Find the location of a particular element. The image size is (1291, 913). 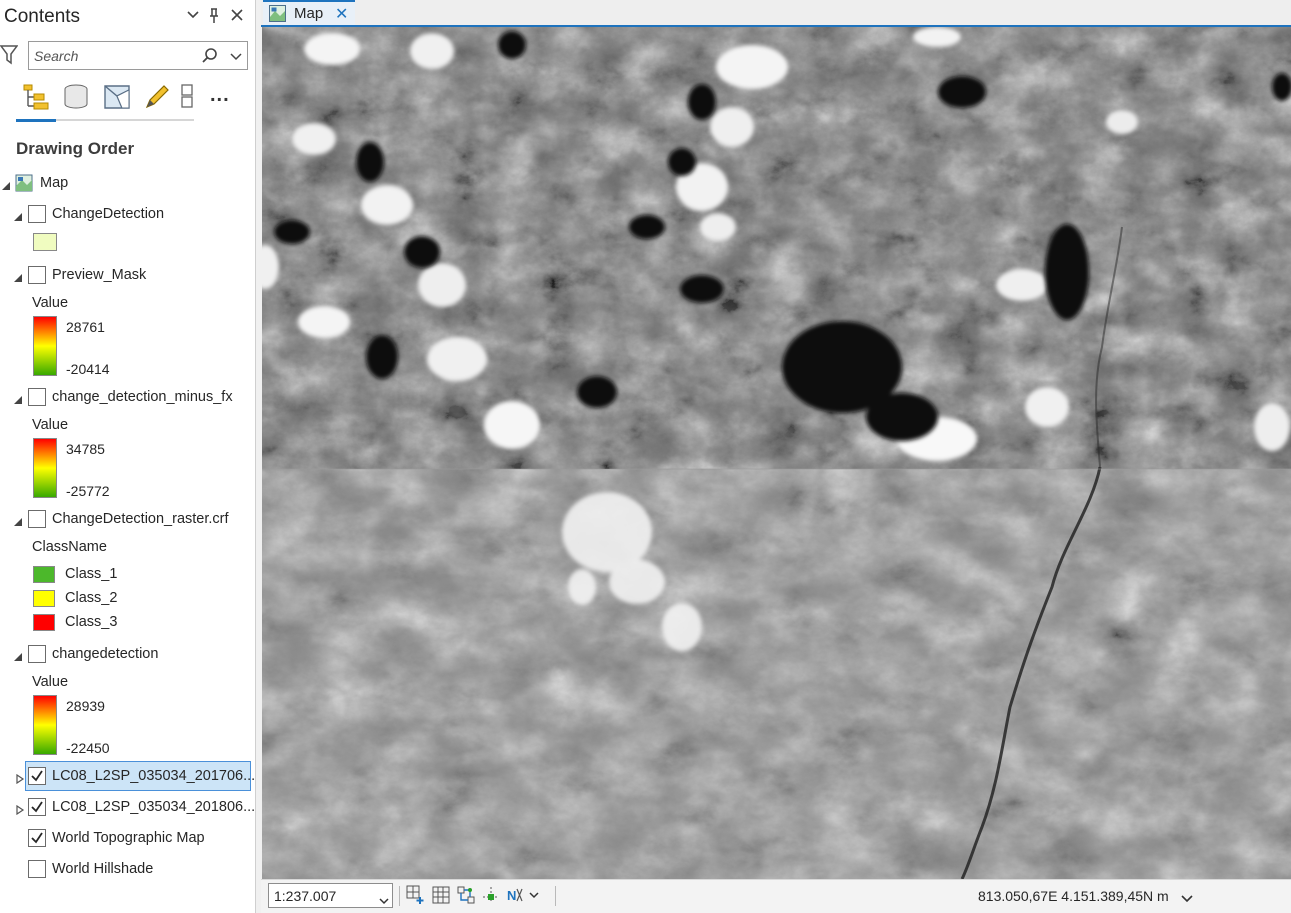

fixed-zoom-in-icon is located at coordinates (416, 895).